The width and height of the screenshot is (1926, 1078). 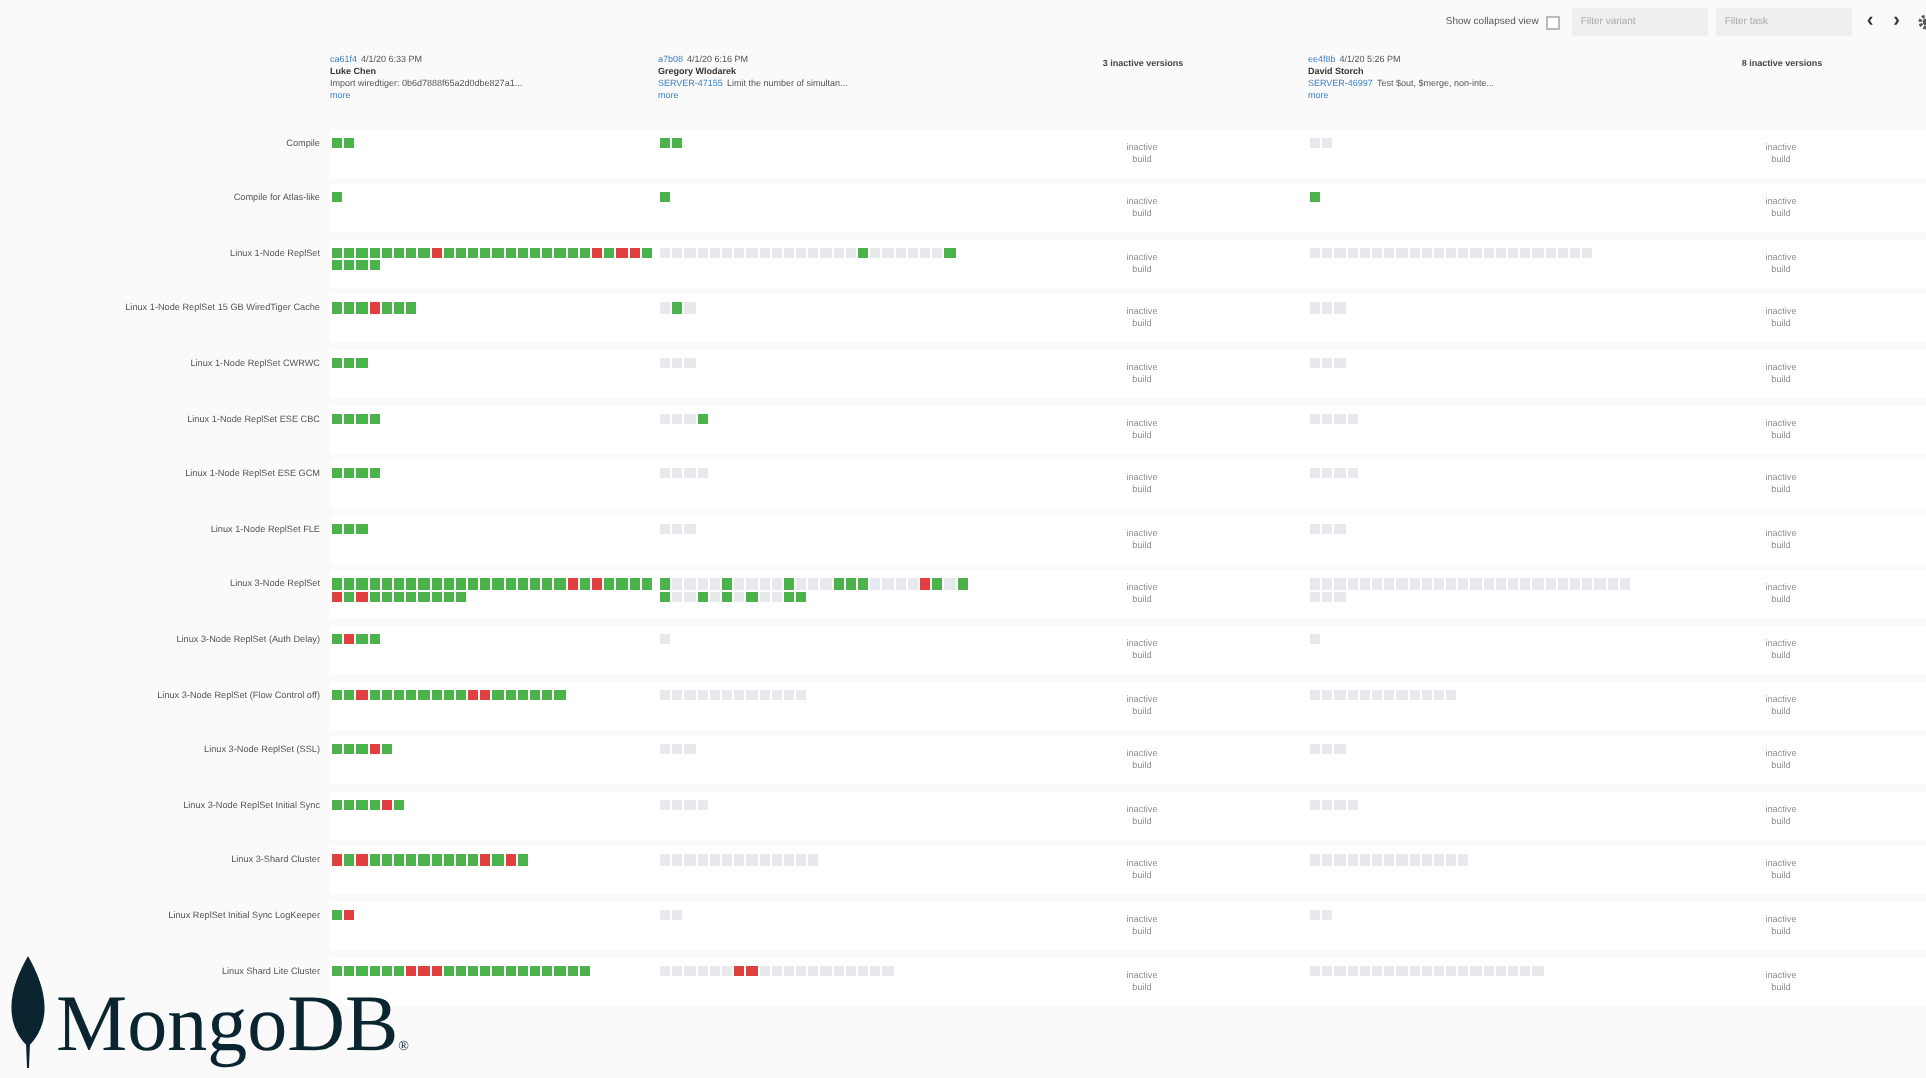 What do you see at coordinates (1553, 22) in the screenshot?
I see `collapsed-view-checkbox` at bounding box center [1553, 22].